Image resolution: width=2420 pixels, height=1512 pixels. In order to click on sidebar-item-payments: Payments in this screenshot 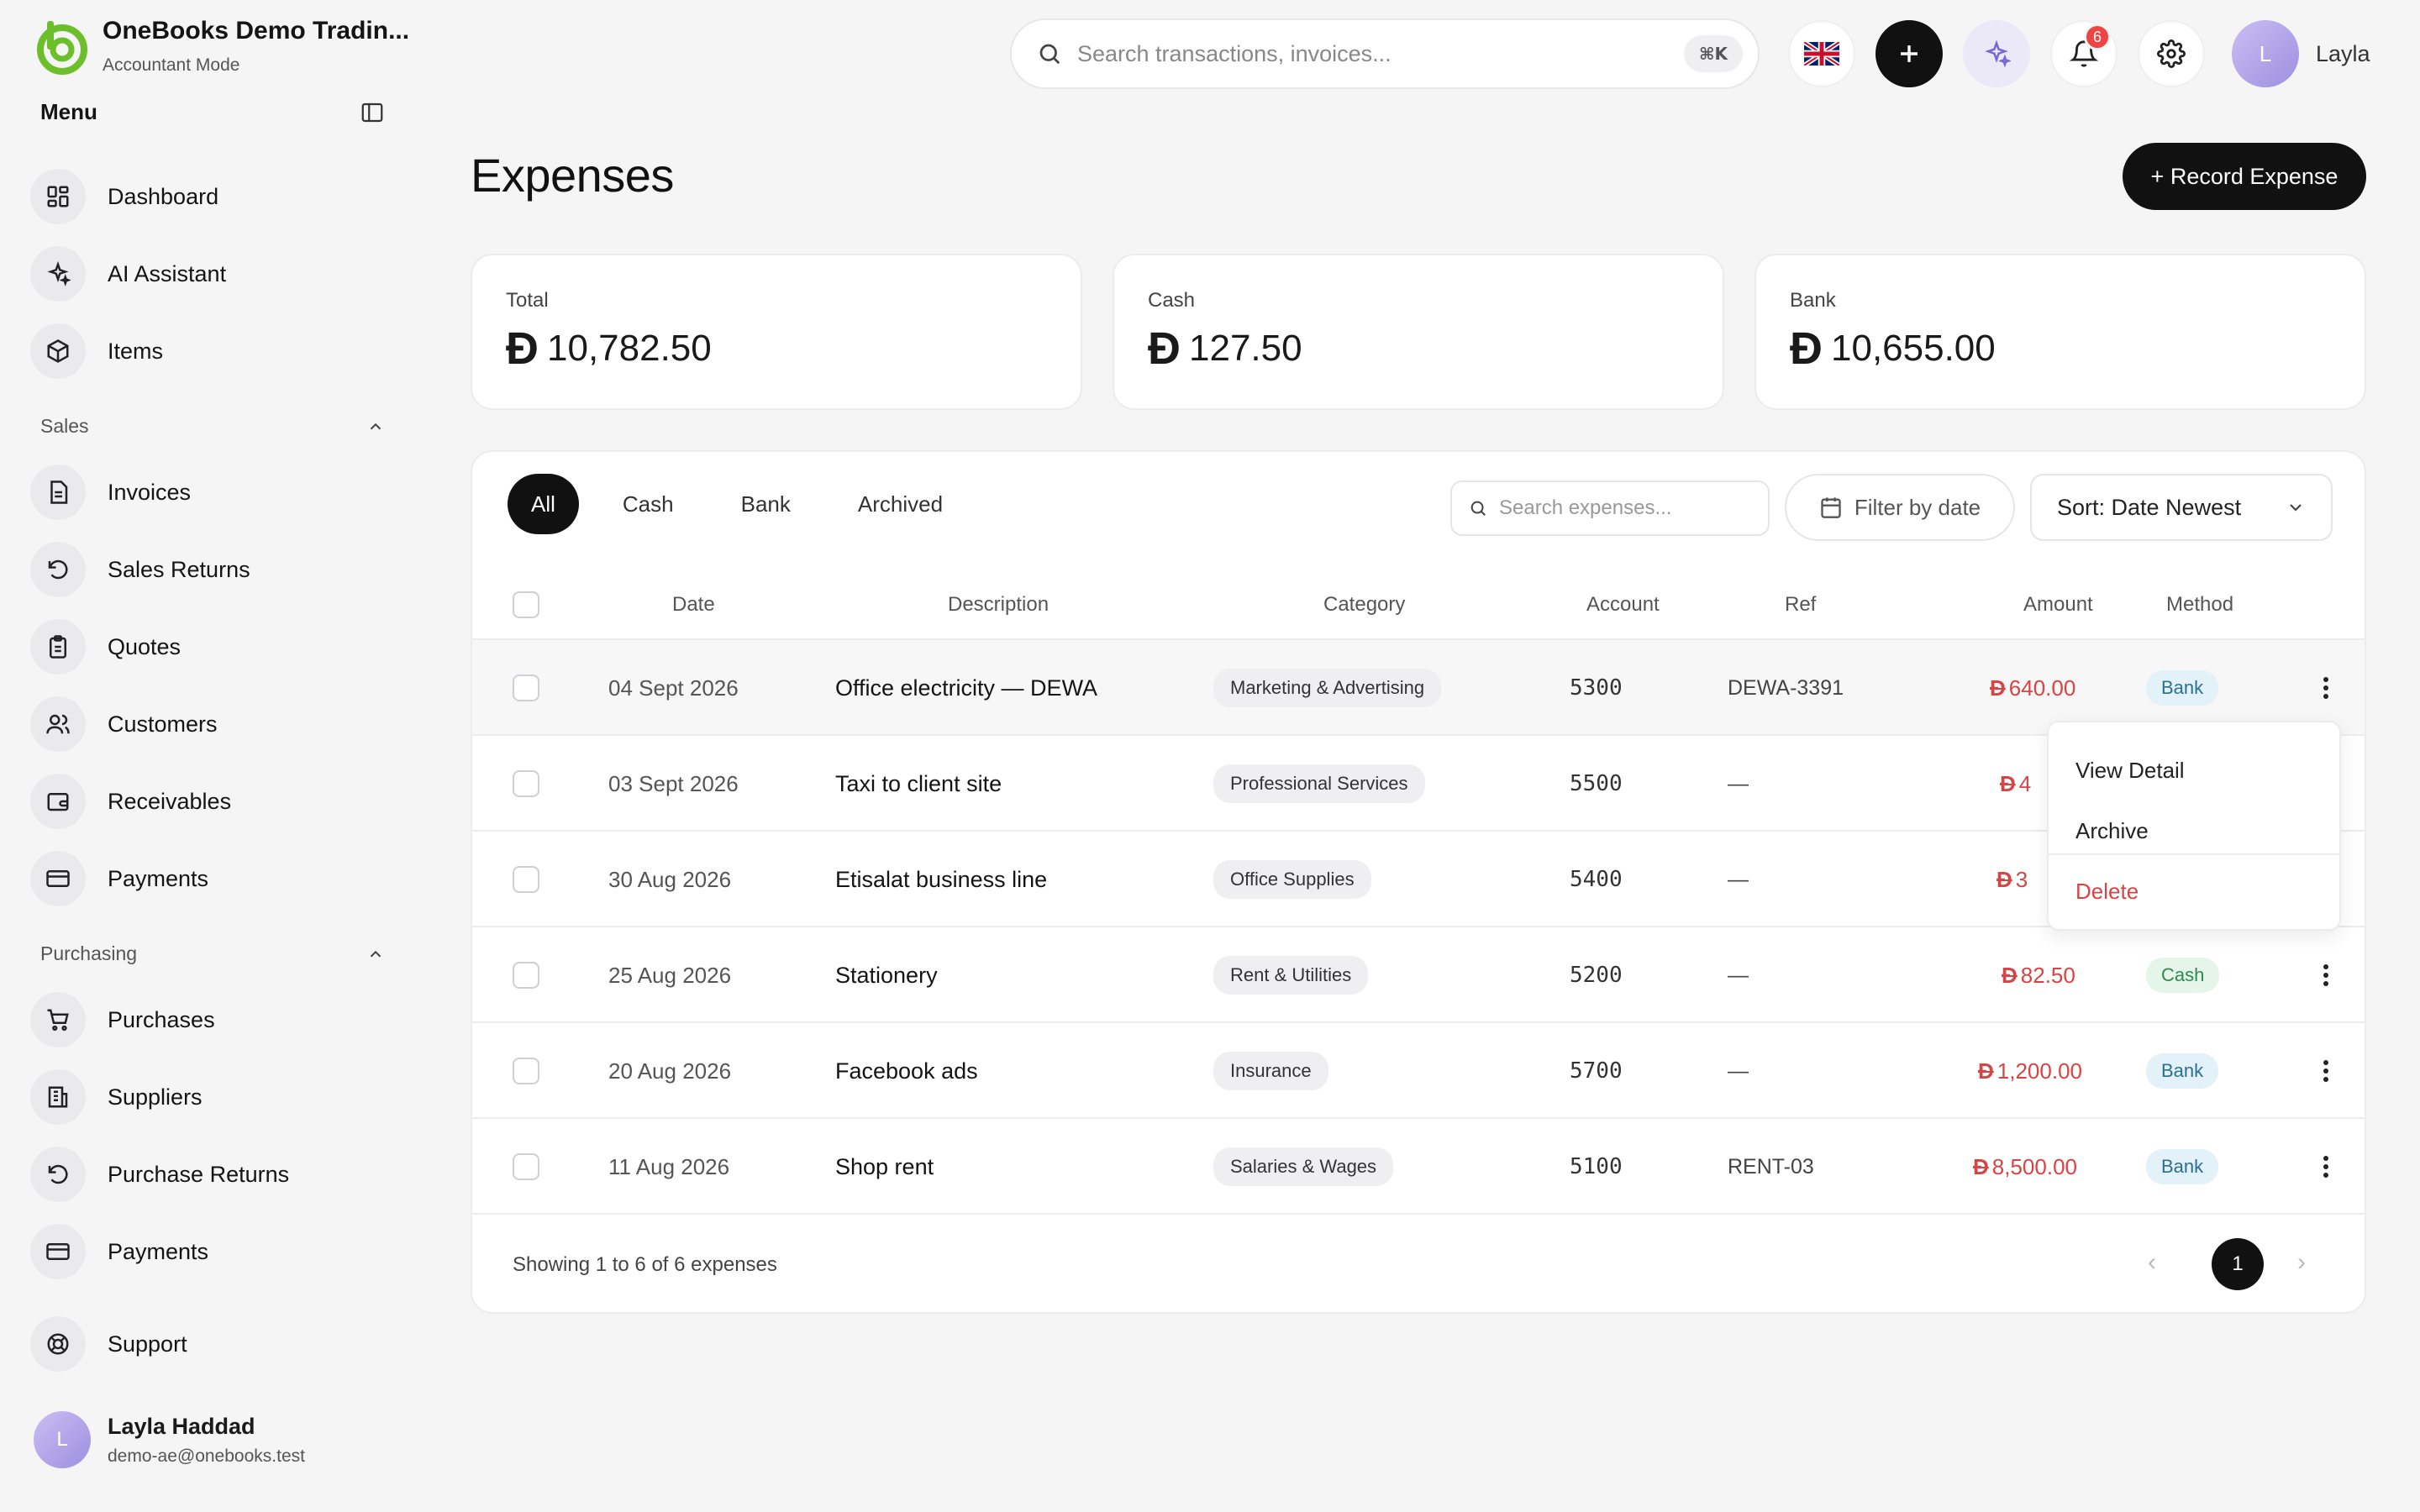, I will do `click(206, 879)`.